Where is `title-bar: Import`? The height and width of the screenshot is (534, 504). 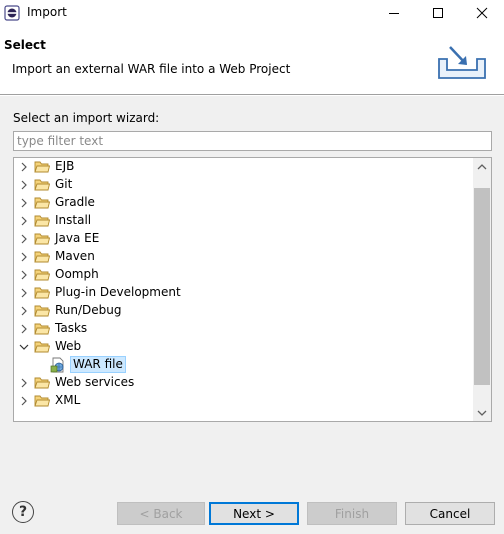
title-bar: Import is located at coordinates (252, 13).